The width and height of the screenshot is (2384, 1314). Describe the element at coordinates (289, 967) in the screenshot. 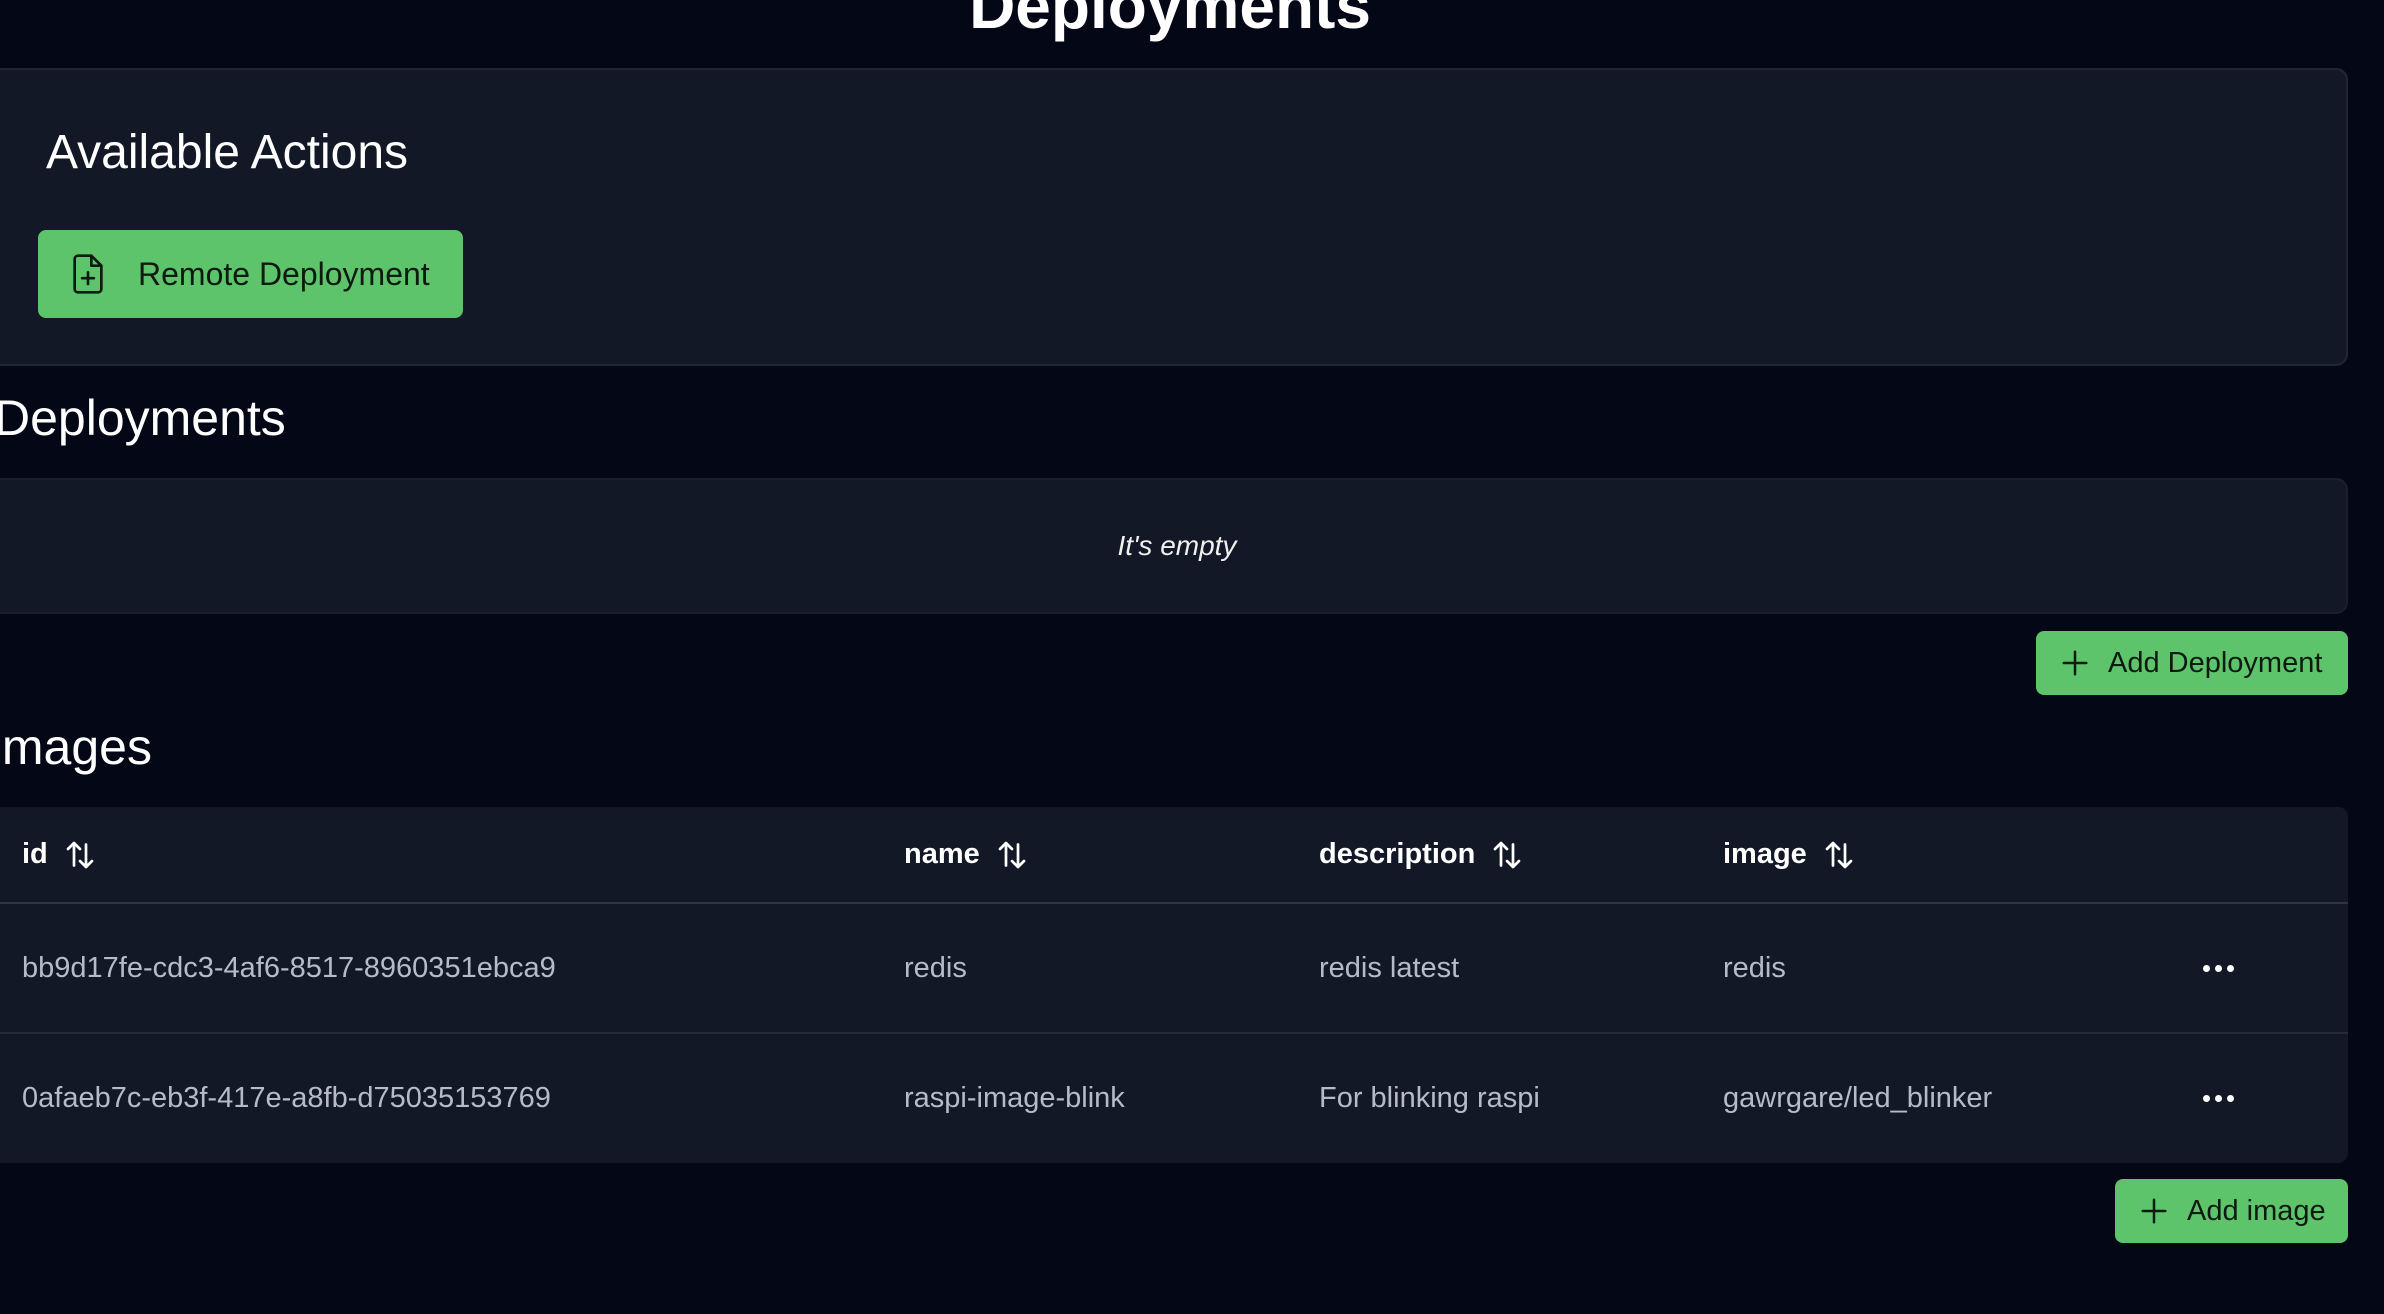

I see `cell-id: bb9d17fe-cdc3-4af6-8517-8960351ebca9` at that location.